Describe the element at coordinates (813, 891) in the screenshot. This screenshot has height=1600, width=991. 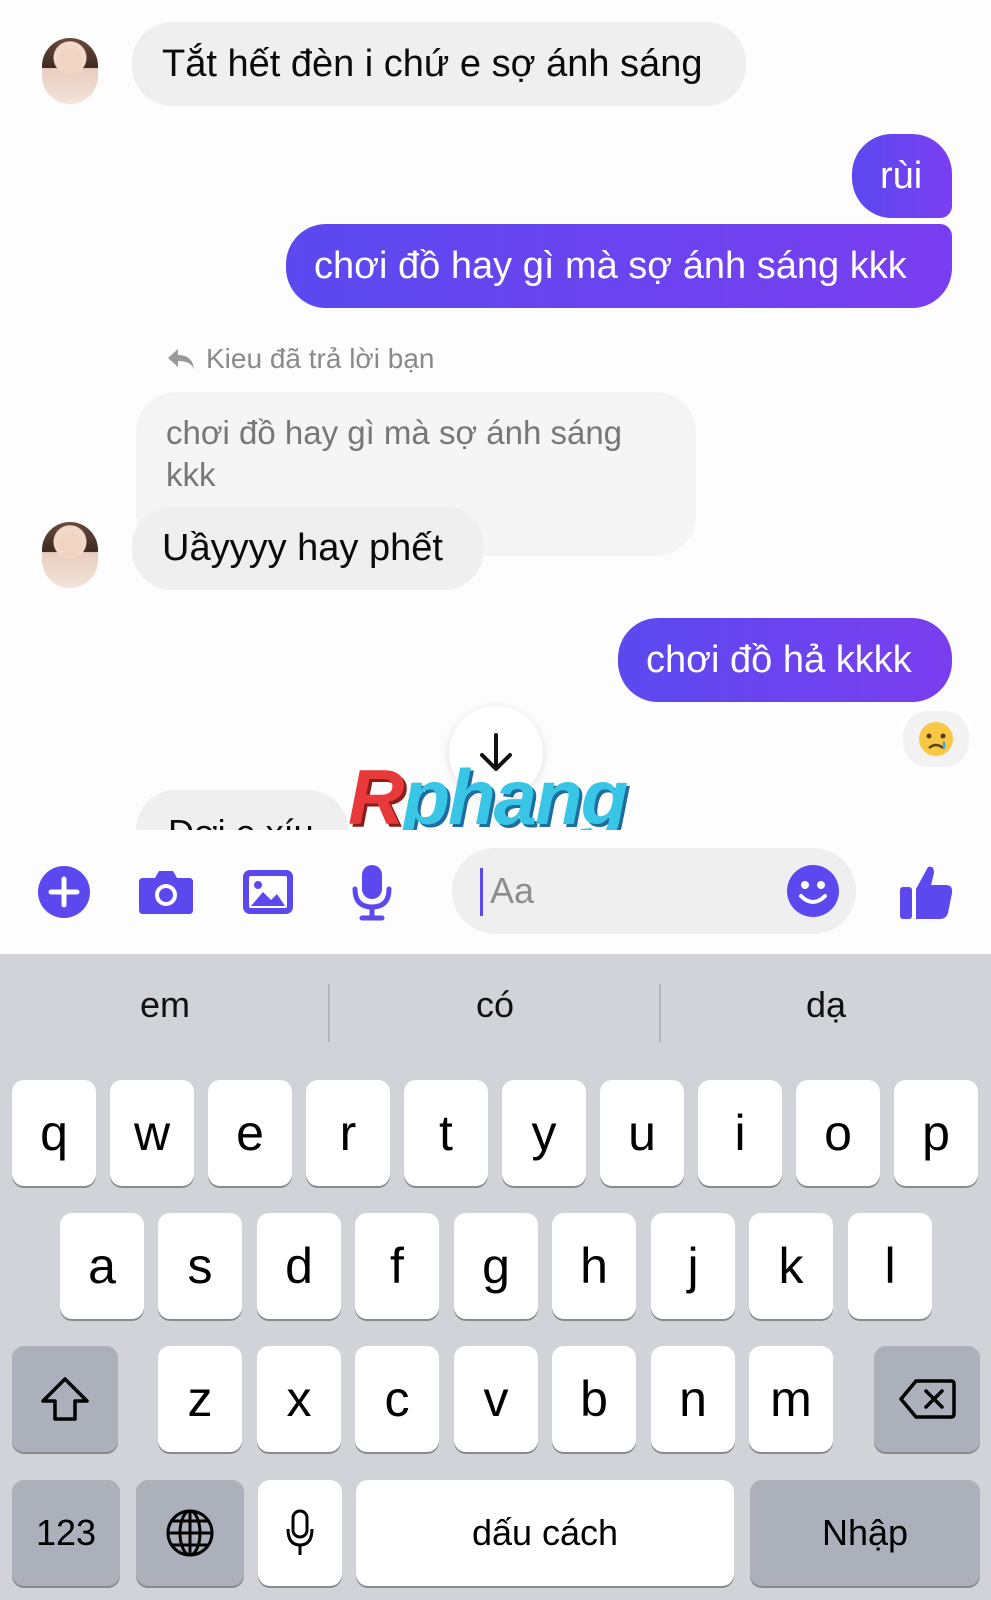
I see `smiley-icon` at that location.